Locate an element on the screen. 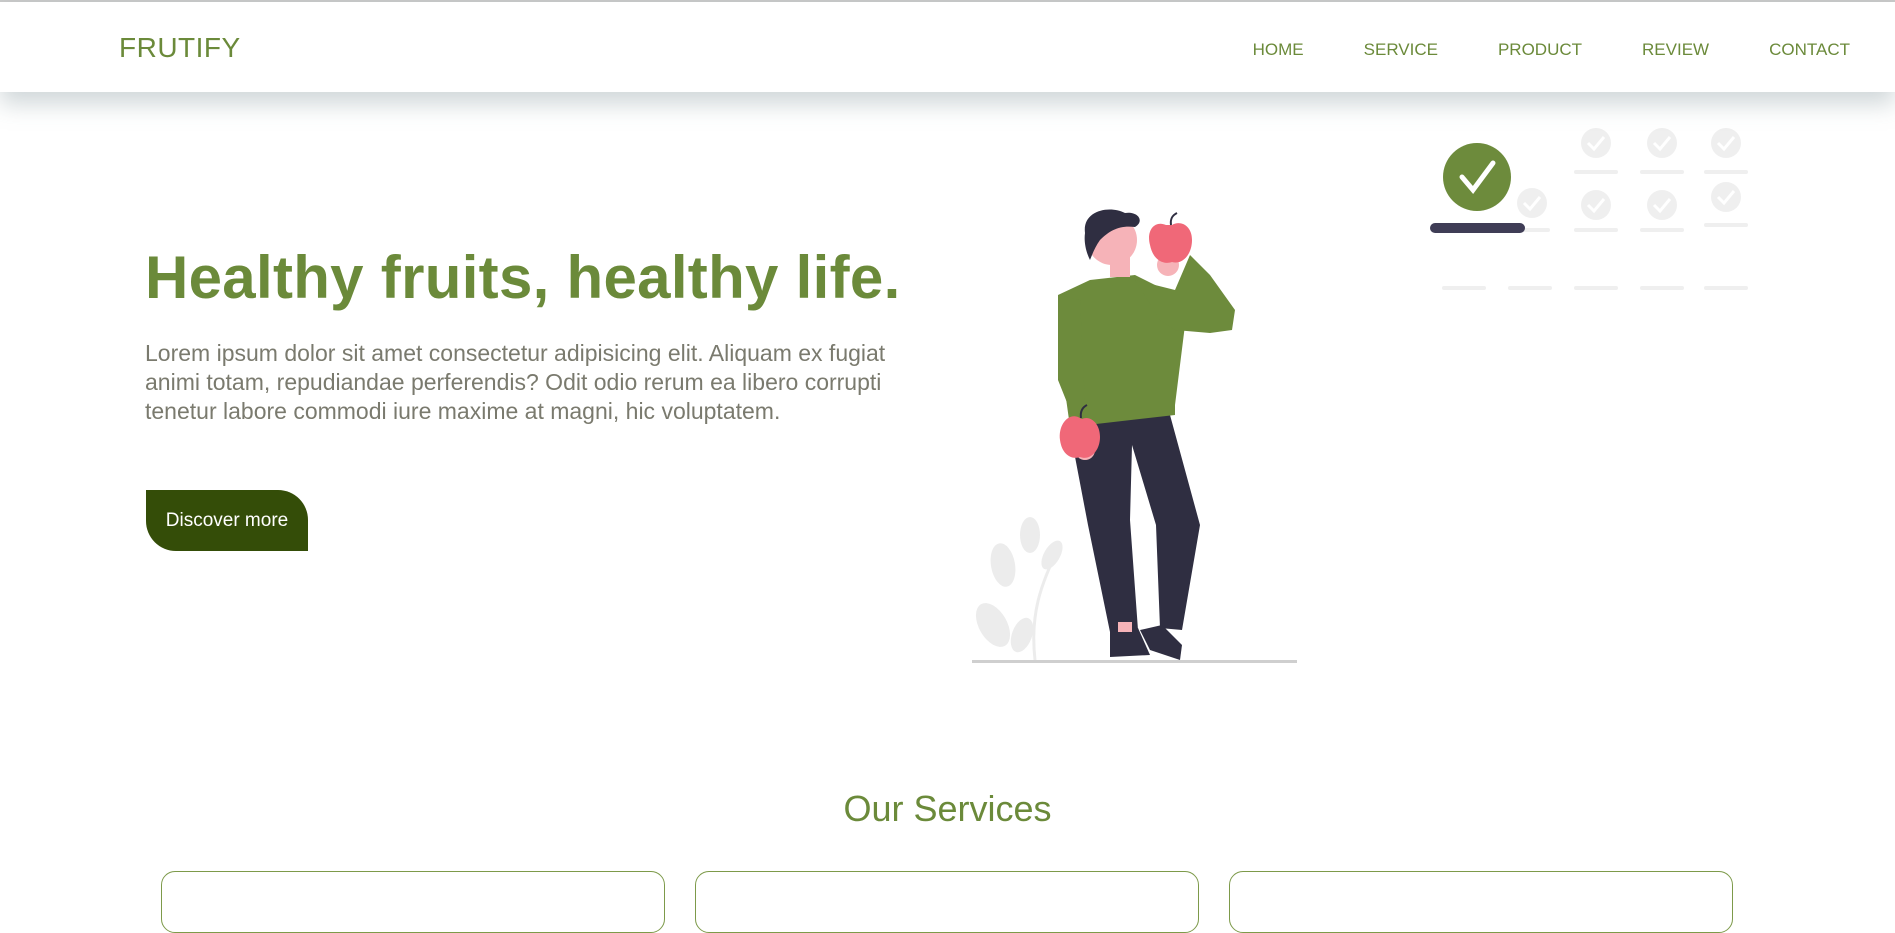 This screenshot has height=933, width=1895. nav-home: HOME is located at coordinates (1278, 50).